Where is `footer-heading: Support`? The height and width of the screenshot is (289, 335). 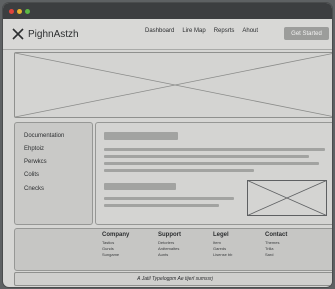
footer-heading: Support is located at coordinates (169, 235).